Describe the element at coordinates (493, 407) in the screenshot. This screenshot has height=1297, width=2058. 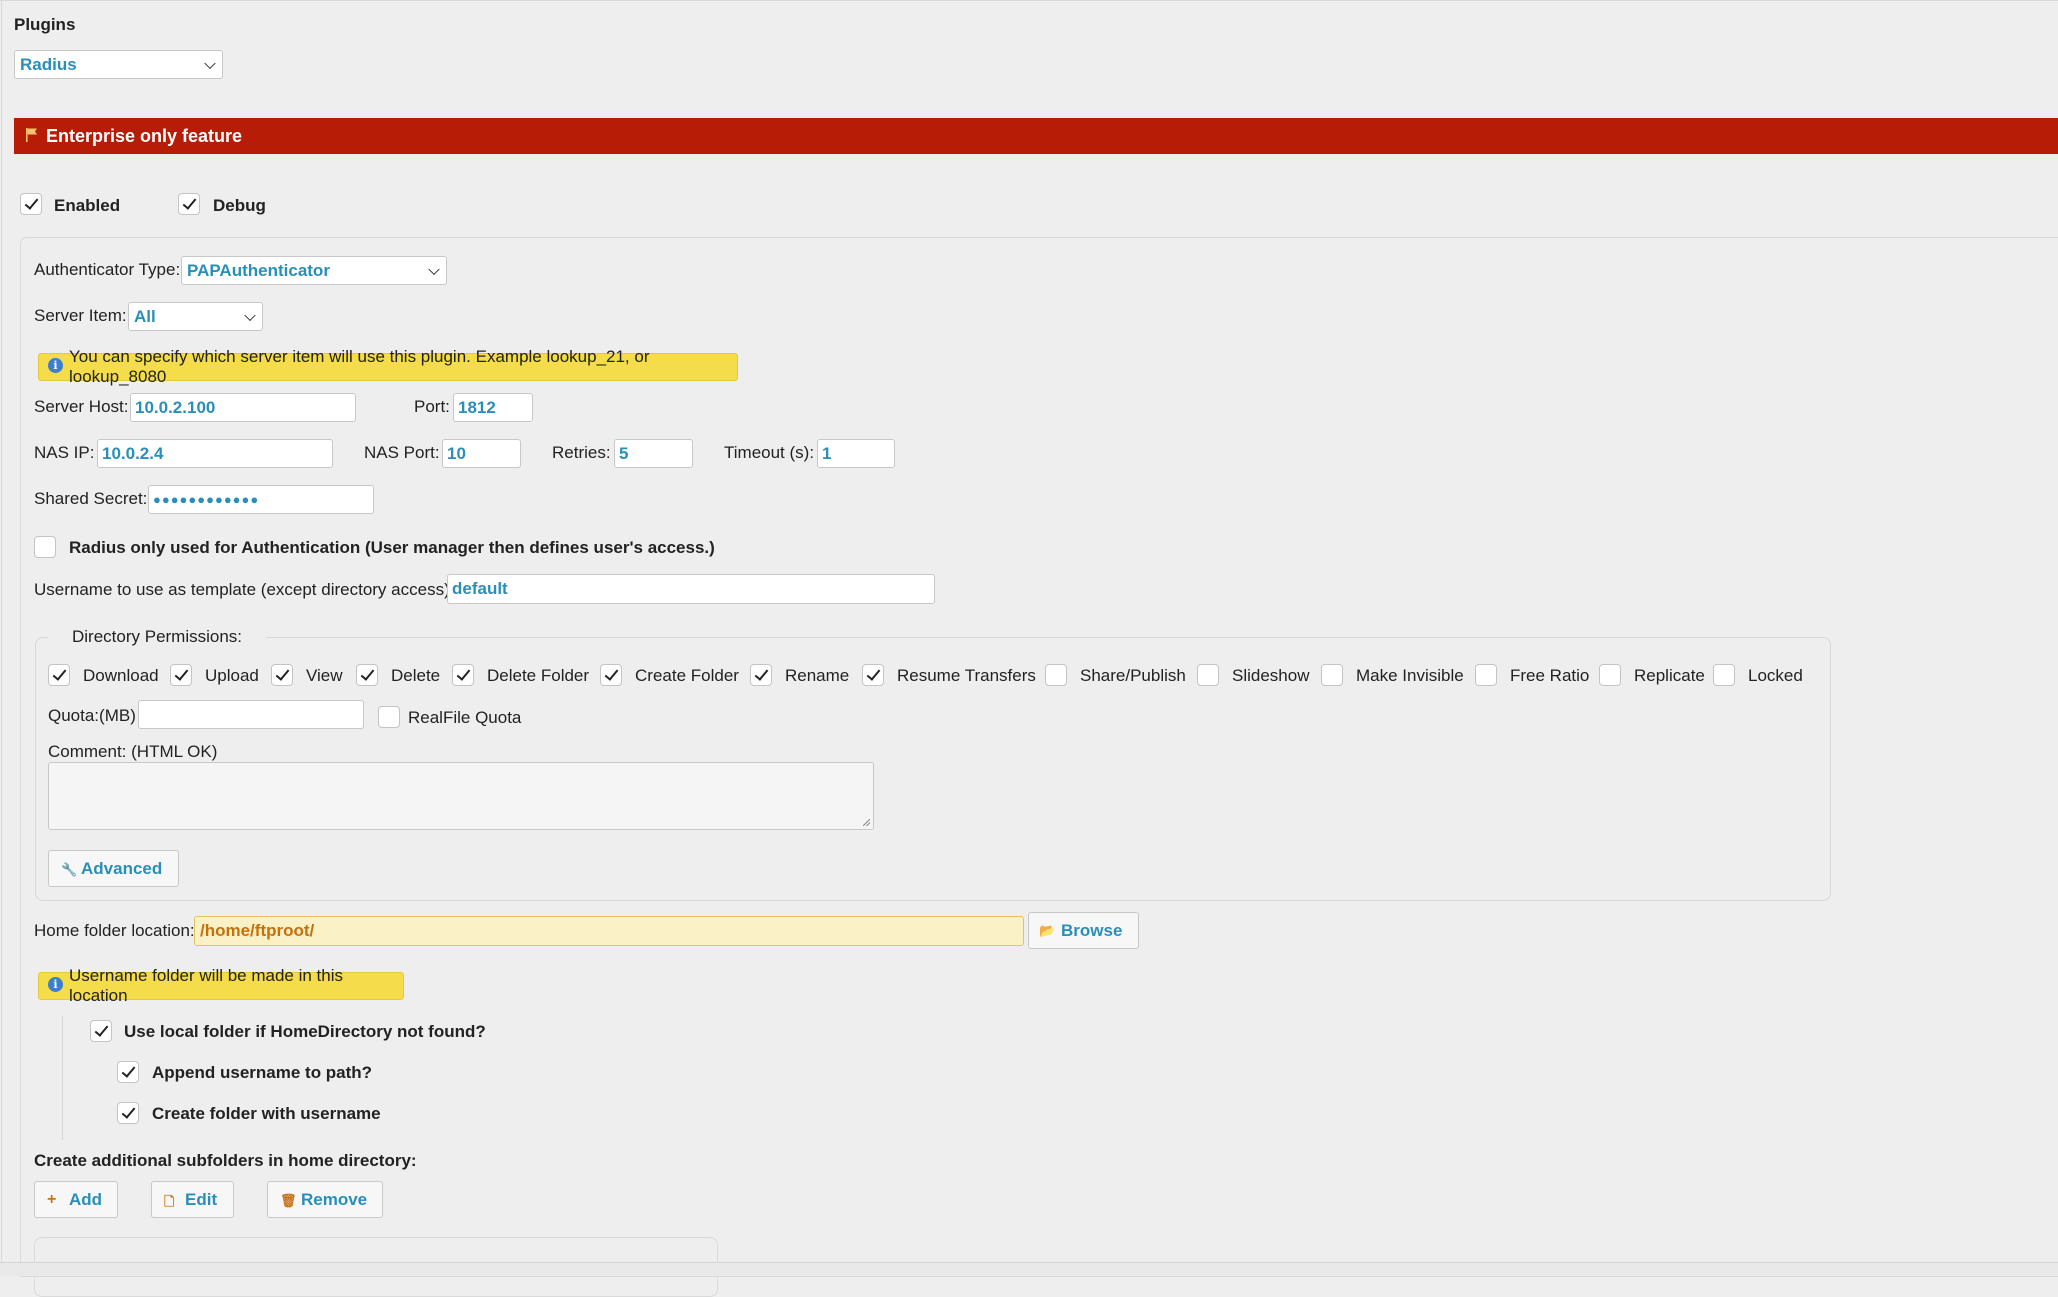
I see `port-input: 1812` at that location.